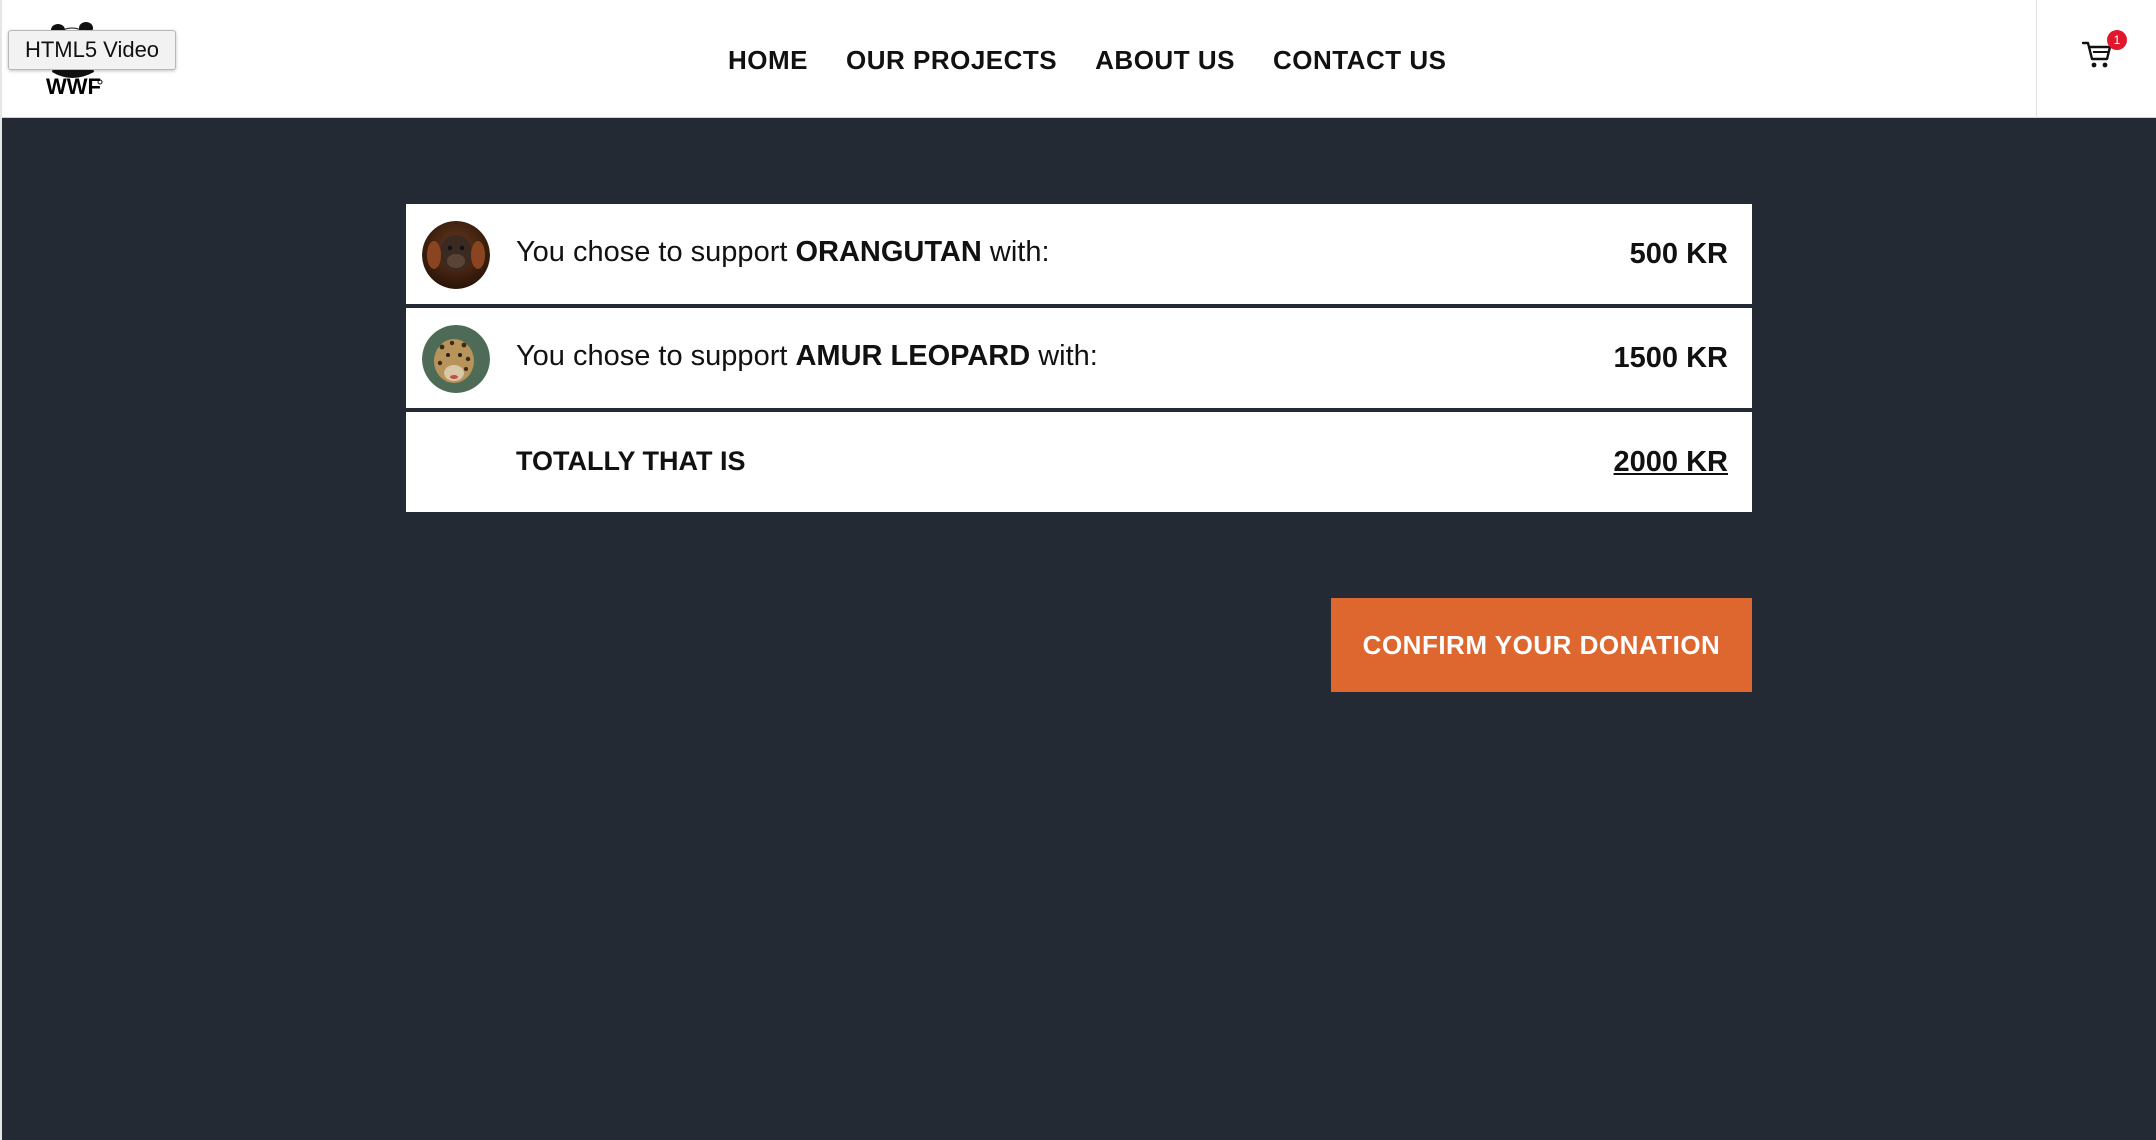  I want to click on leopard-avatar-icon, so click(456, 359).